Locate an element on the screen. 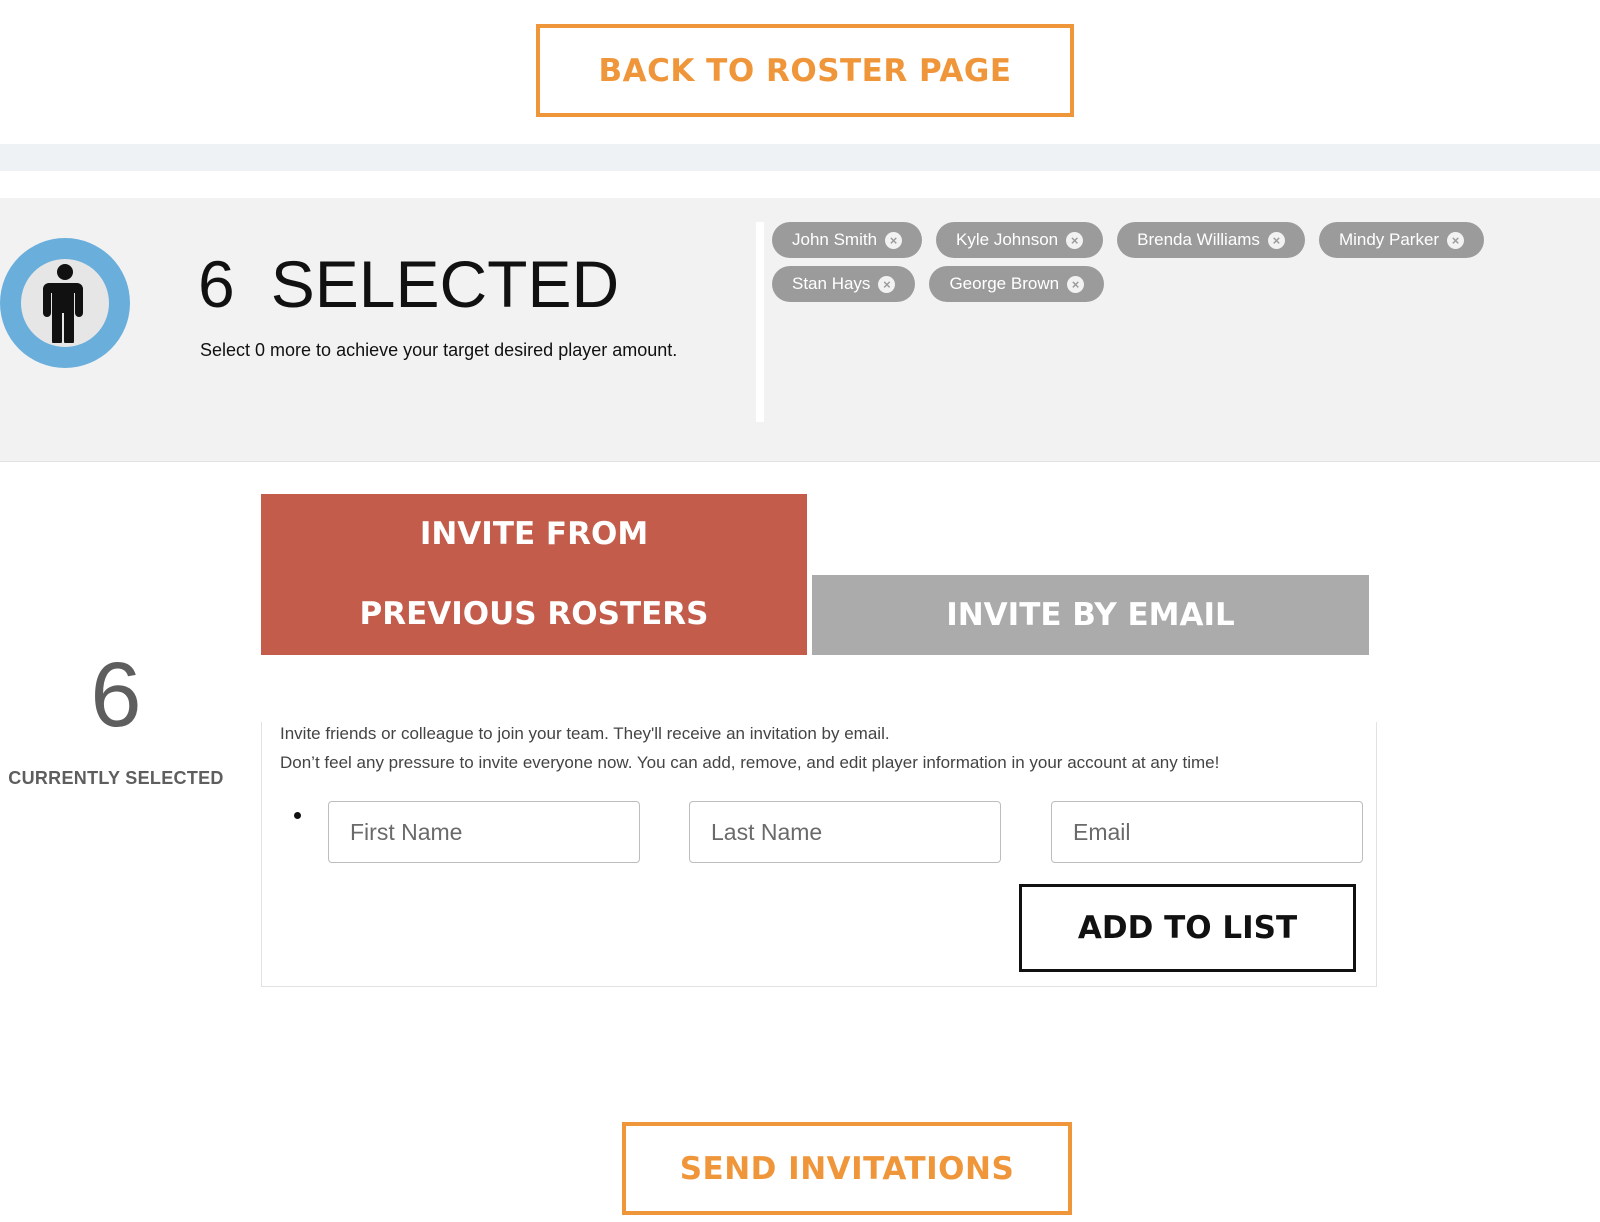 Image resolution: width=1600 pixels, height=1222 pixels. tab-invite-from-previous-rosters: INVITE FROM PREVIOUS ROSTERS is located at coordinates (534, 574).